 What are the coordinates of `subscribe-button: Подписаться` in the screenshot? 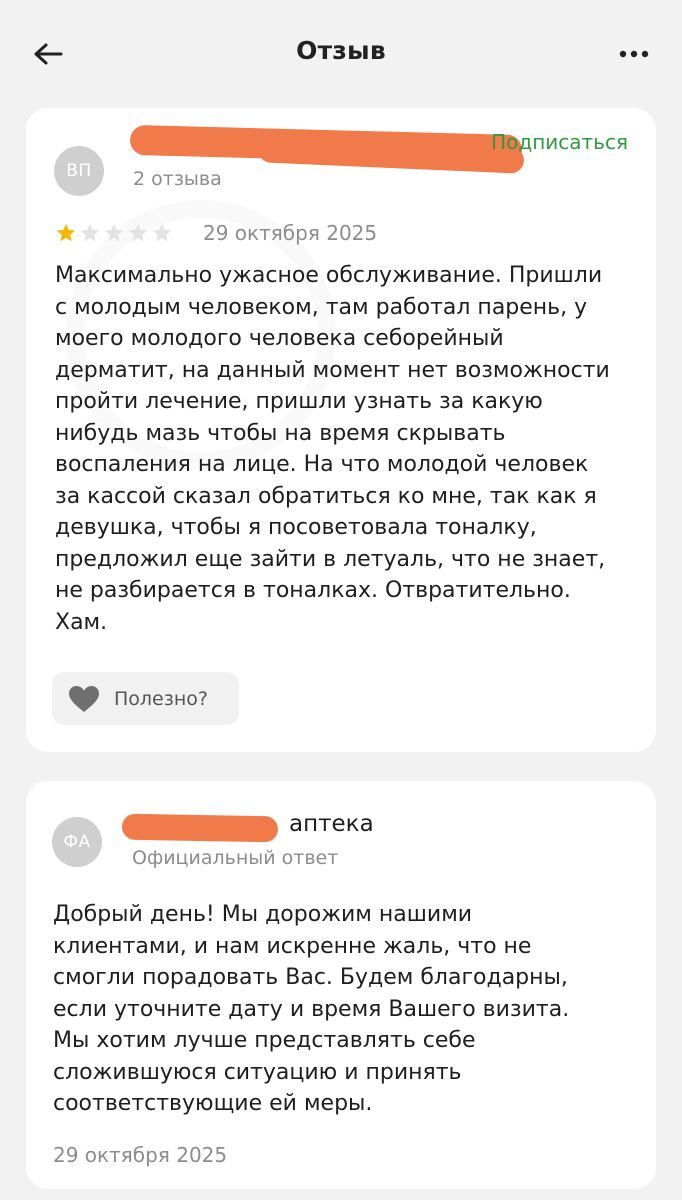 It's located at (559, 142).